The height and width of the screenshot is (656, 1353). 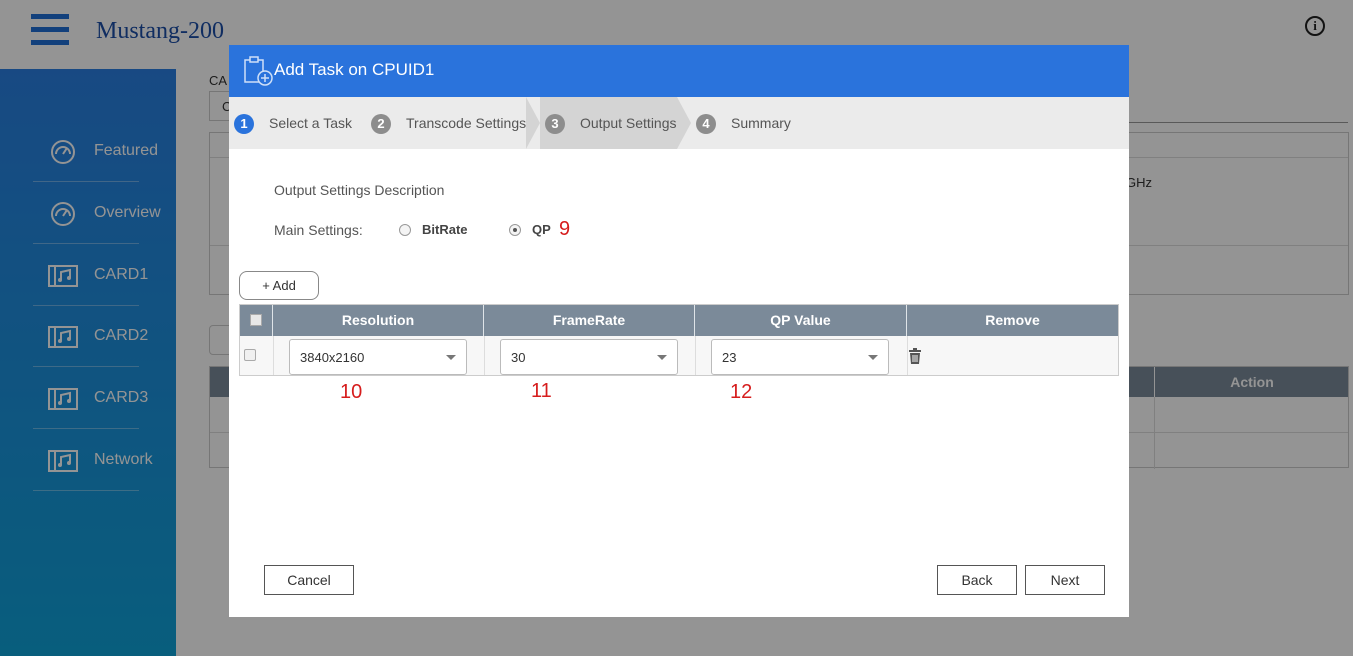 I want to click on step-summary: 4 Summary, so click(x=754, y=123).